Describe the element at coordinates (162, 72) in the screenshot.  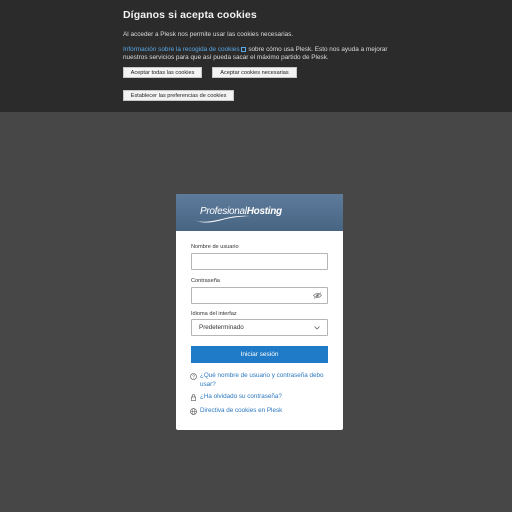
I see `accept-all-cookies-button: Aceptar todas las cookies` at that location.